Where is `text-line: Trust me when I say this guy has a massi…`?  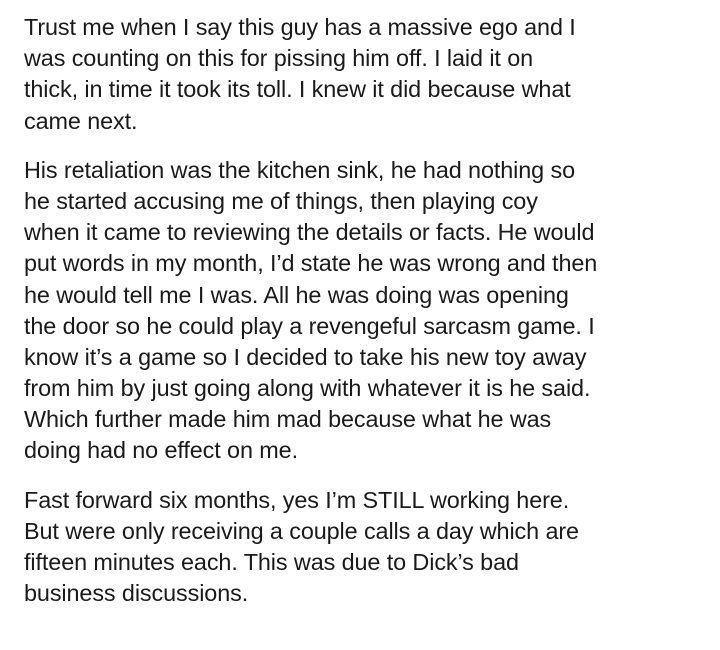 text-line: Trust me when I say this guy has a massi… is located at coordinates (300, 27).